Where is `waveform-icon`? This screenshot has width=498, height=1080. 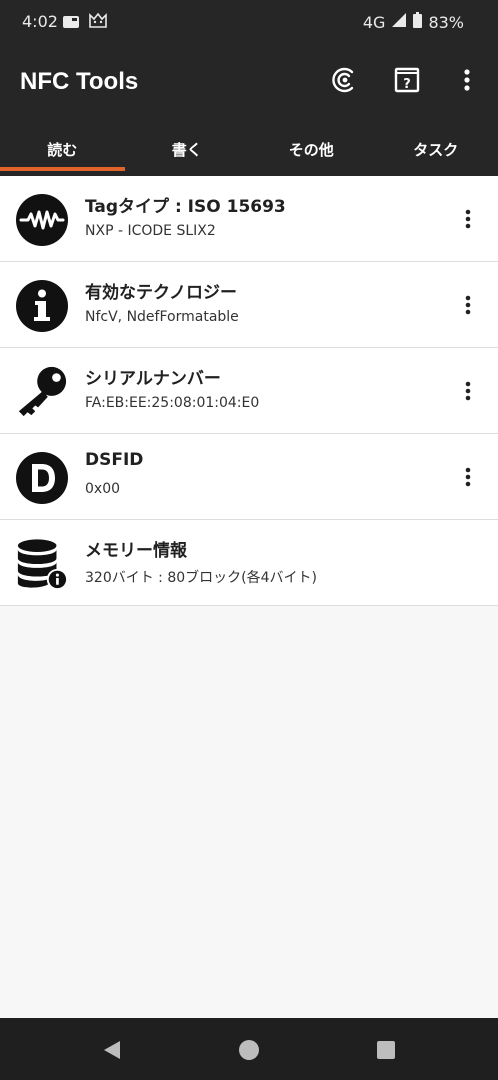 waveform-icon is located at coordinates (42, 220).